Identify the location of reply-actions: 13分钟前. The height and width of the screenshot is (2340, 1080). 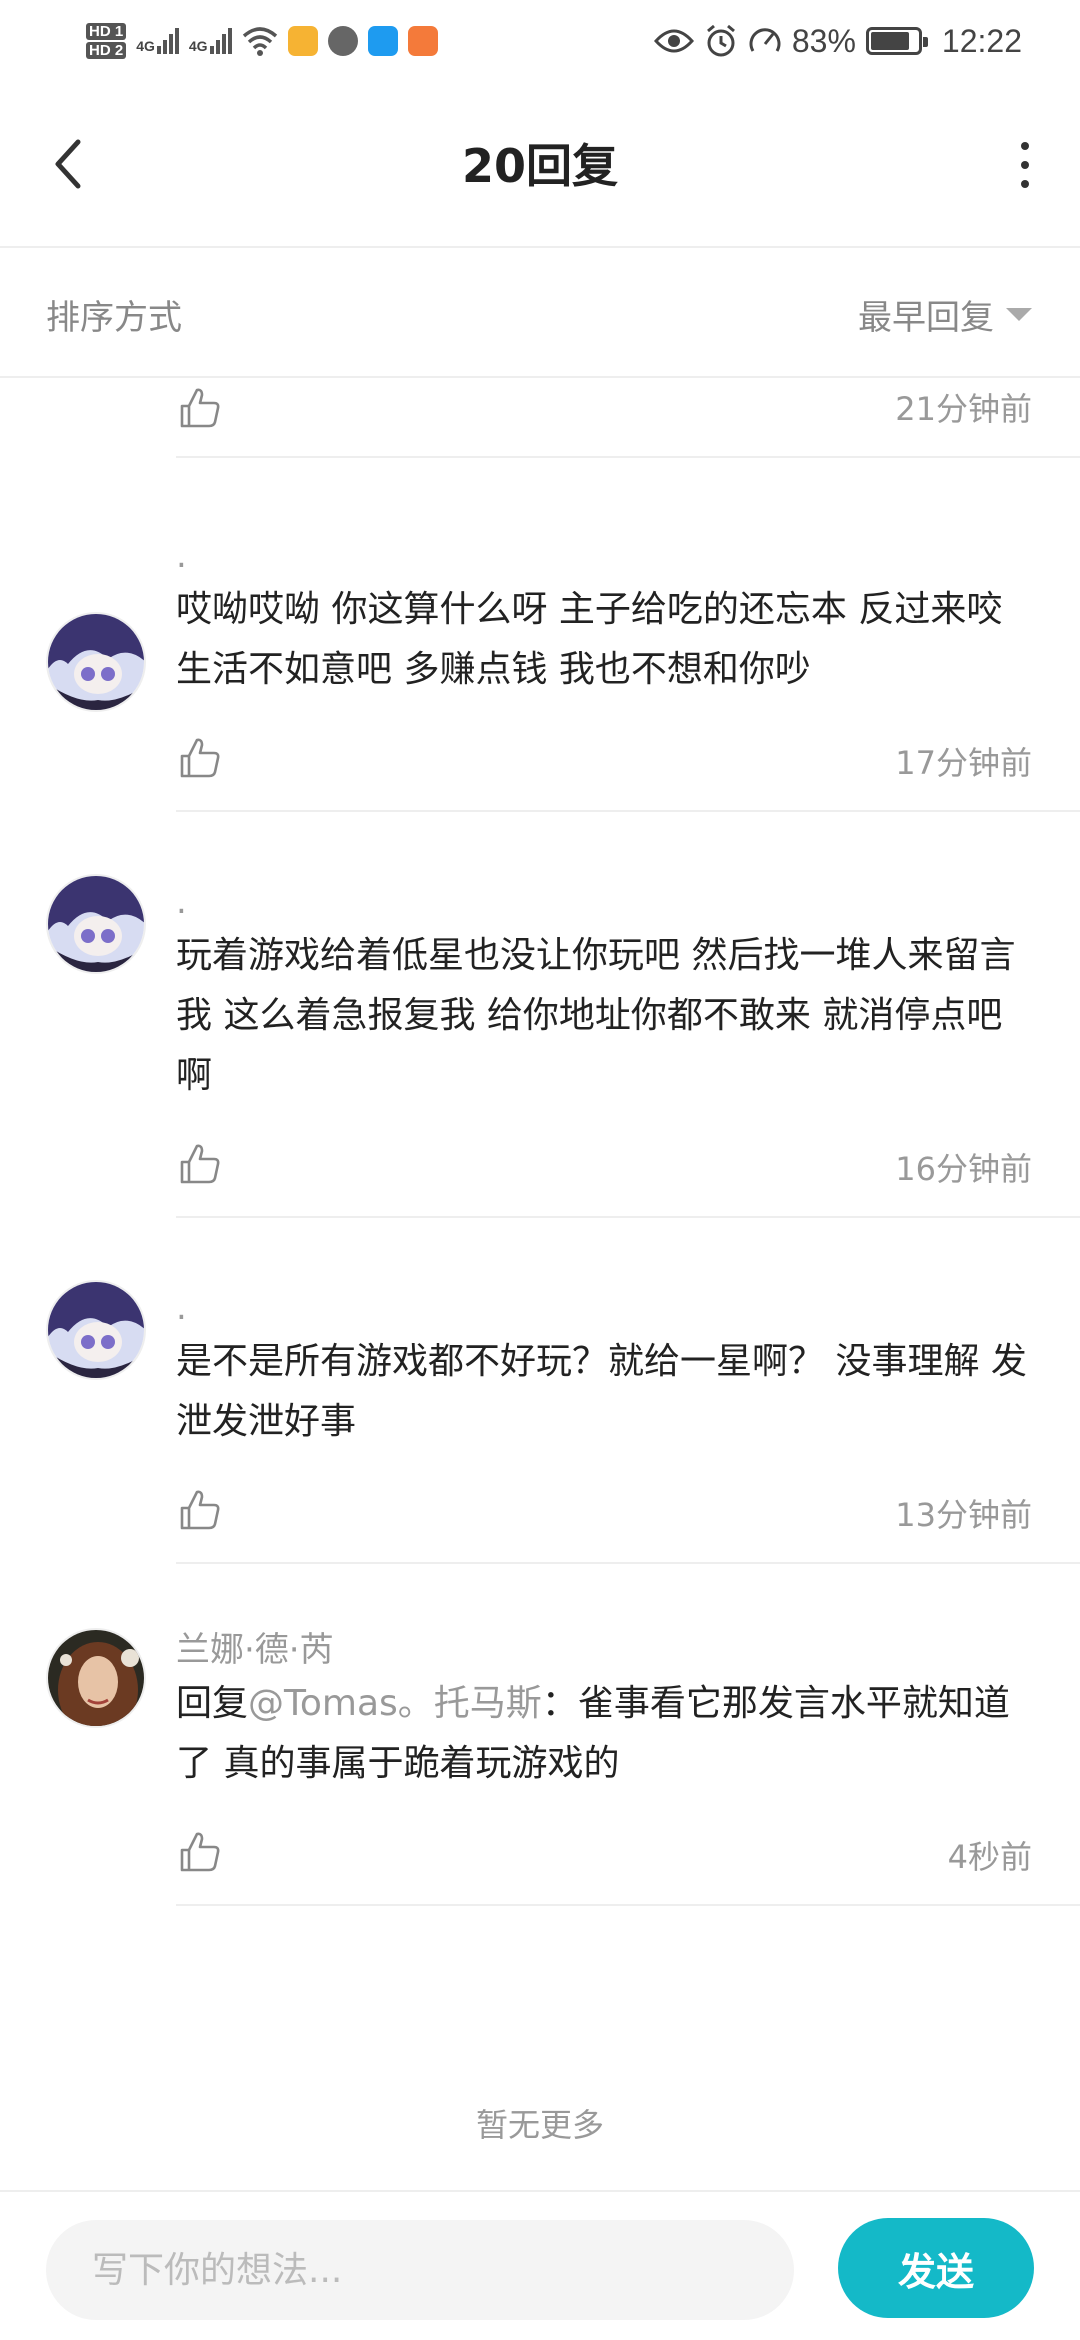
(628, 1507).